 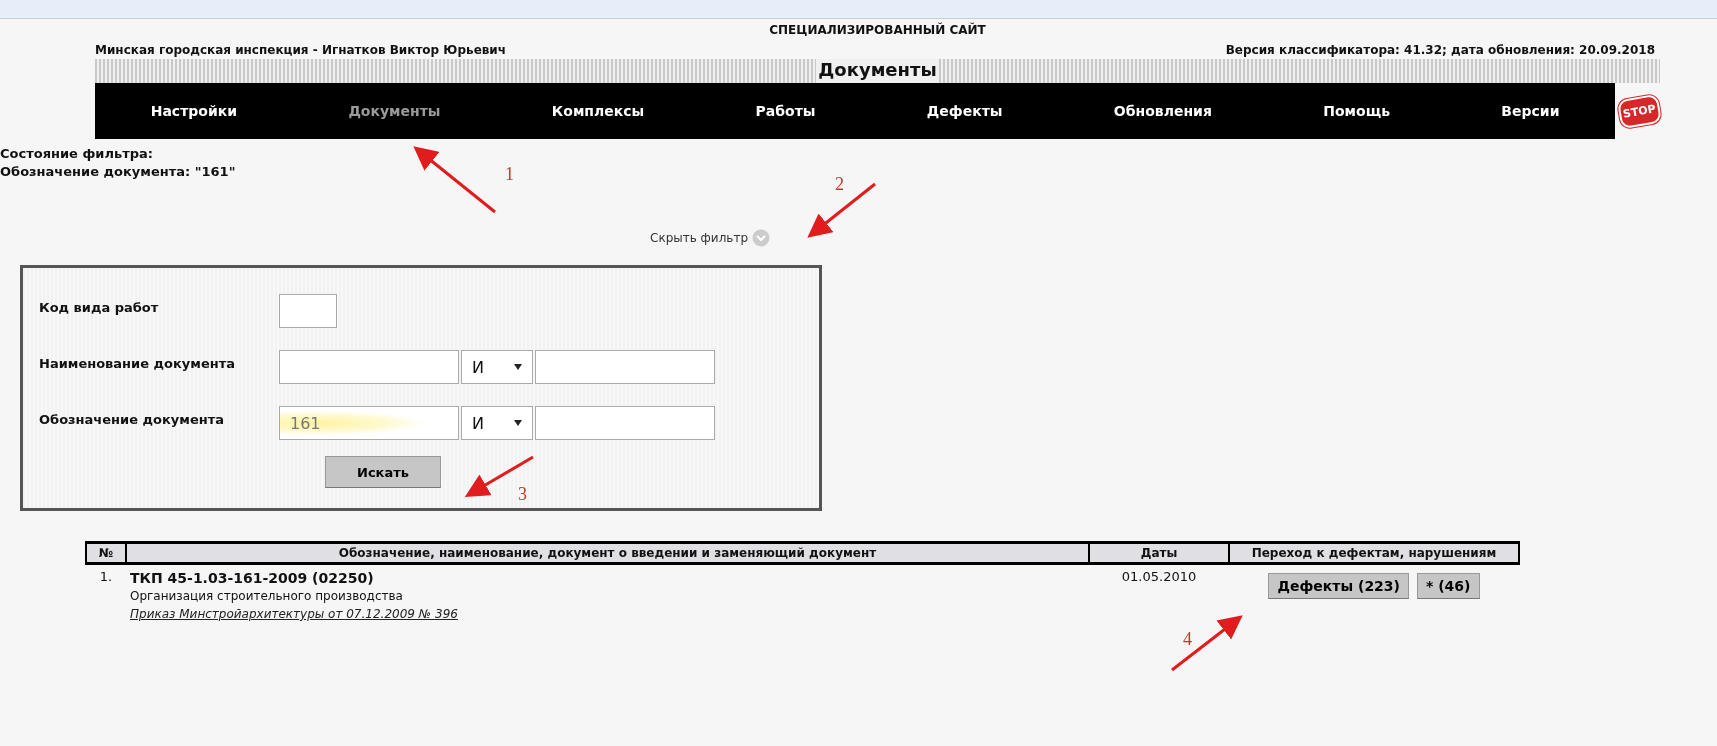 What do you see at coordinates (369, 423) in the screenshot?
I see `input-field: 161` at bounding box center [369, 423].